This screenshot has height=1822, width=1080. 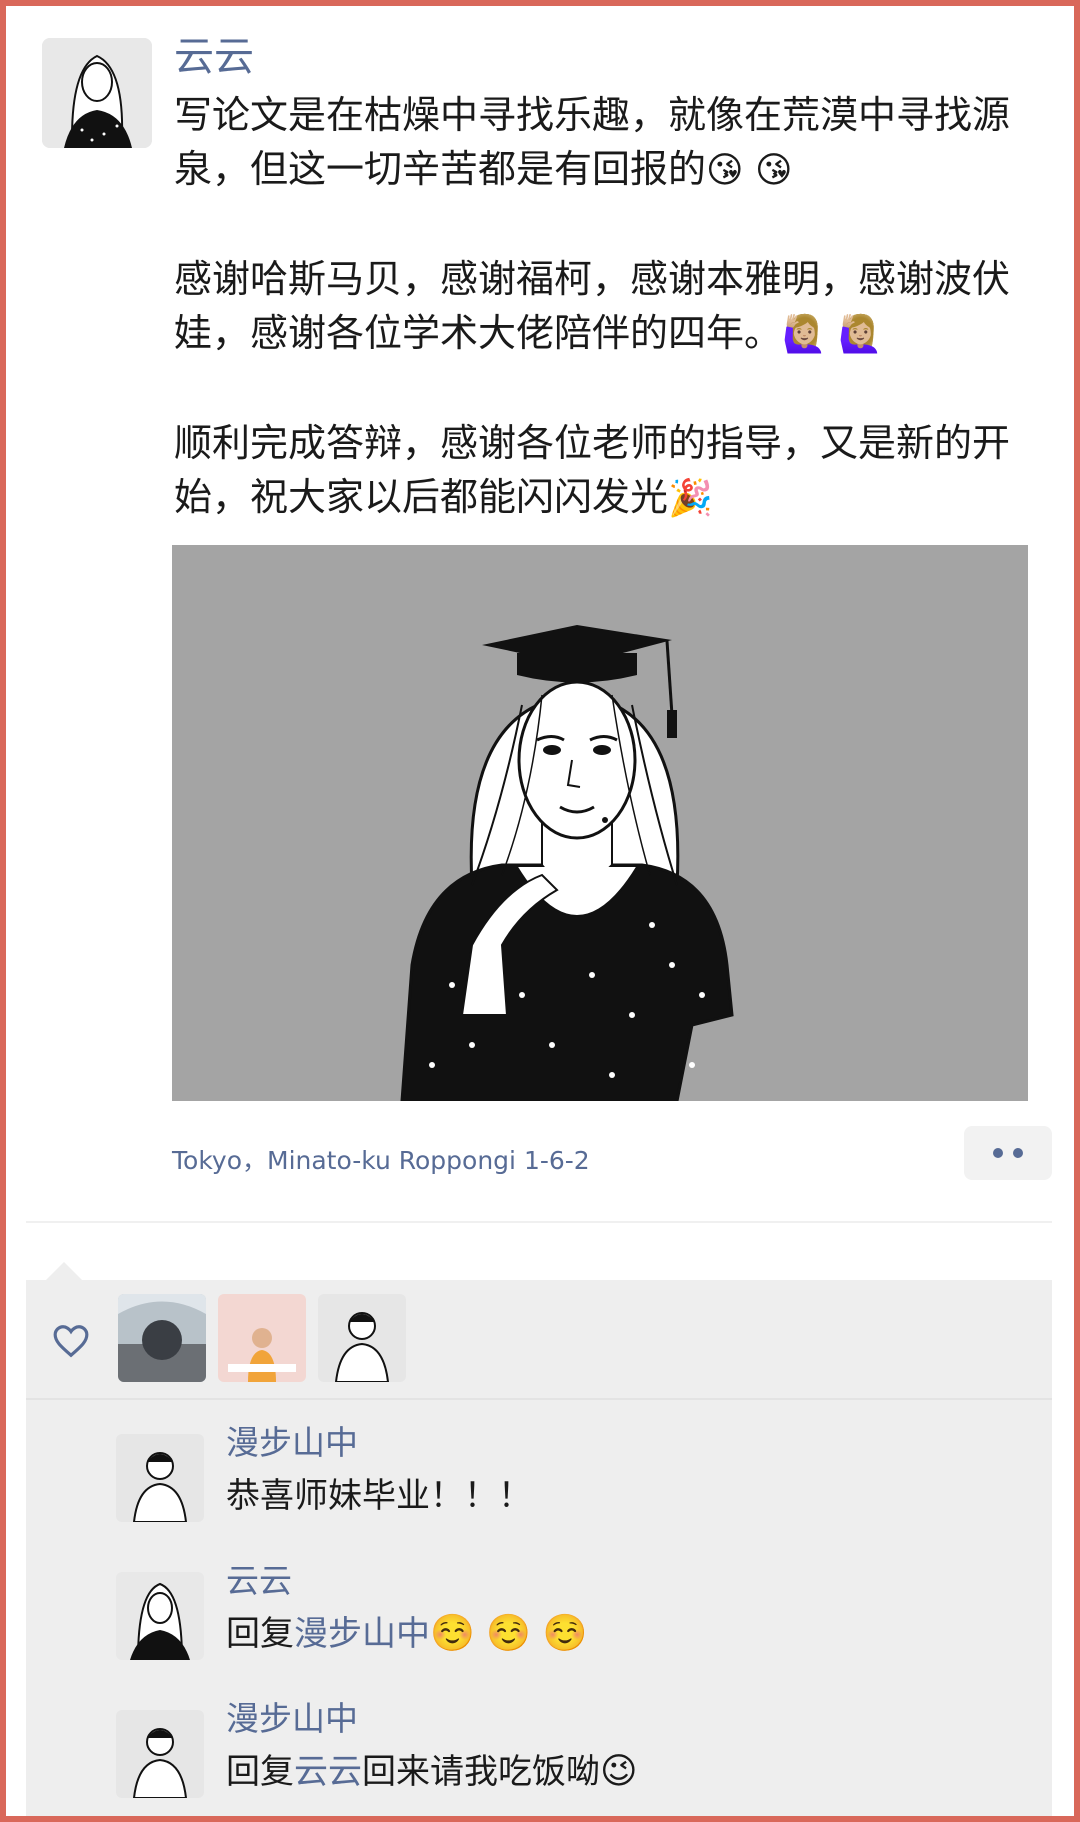 What do you see at coordinates (592, 470) in the screenshot?
I see `paragraph-text: 顺利完成答辩，感谢各位老师的指导，又是新的开始，祝大家以后都能闪闪发光` at bounding box center [592, 470].